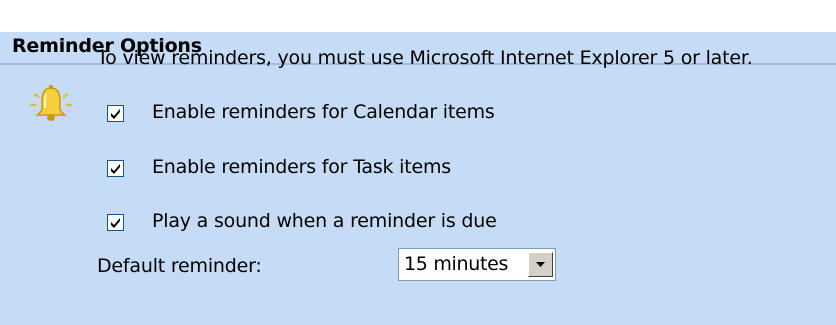 The image size is (836, 325). What do you see at coordinates (456, 264) in the screenshot?
I see `default-reminder-value: 15 minutes` at bounding box center [456, 264].